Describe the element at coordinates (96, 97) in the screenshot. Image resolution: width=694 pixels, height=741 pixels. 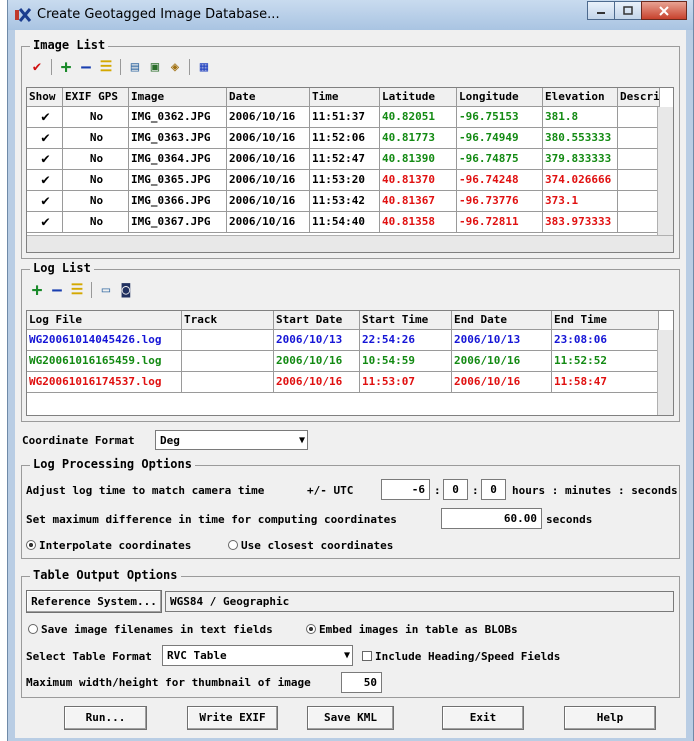
I see `col-header-exif-gps: EXIF GPS` at that location.